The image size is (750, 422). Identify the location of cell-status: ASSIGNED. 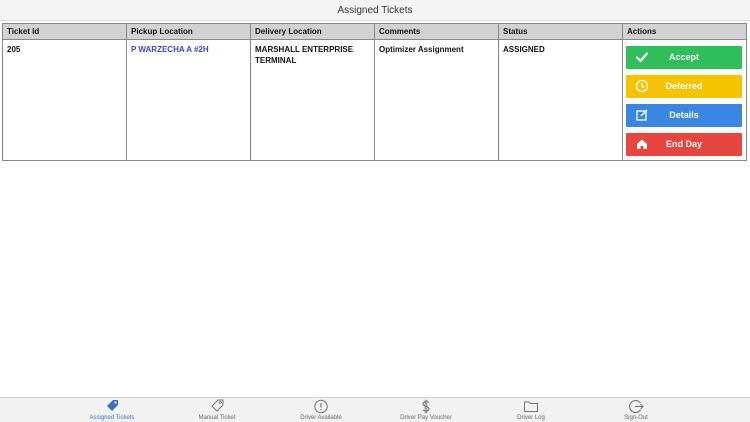
(561, 100).